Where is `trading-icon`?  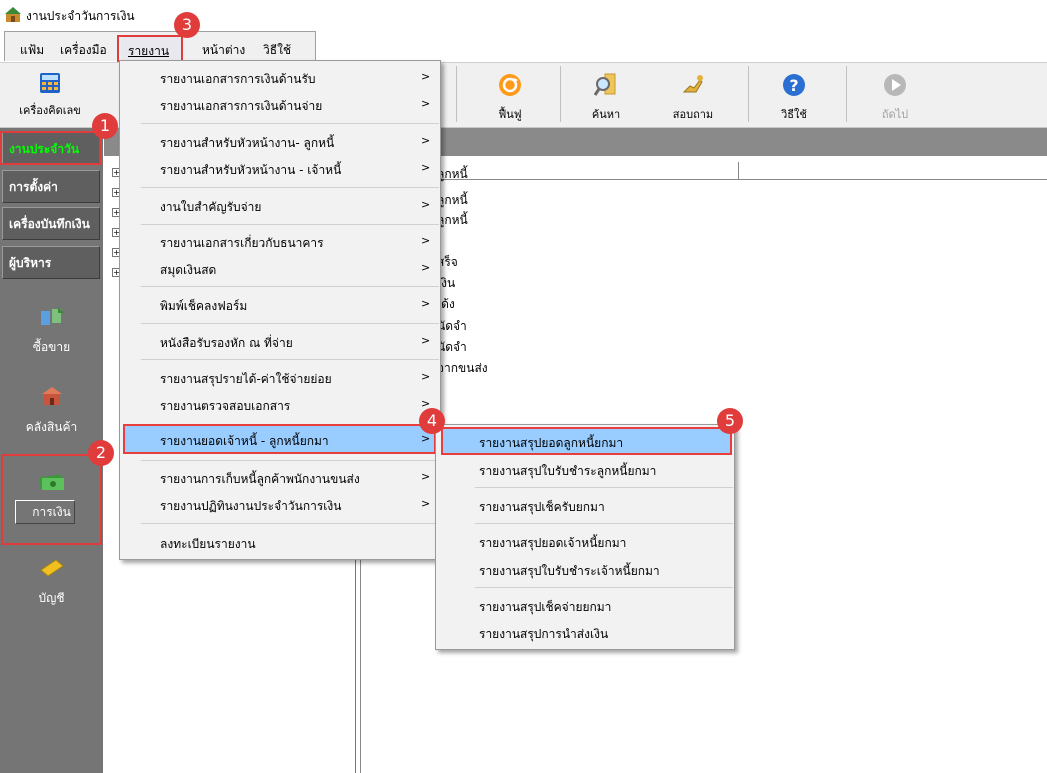 trading-icon is located at coordinates (51, 318).